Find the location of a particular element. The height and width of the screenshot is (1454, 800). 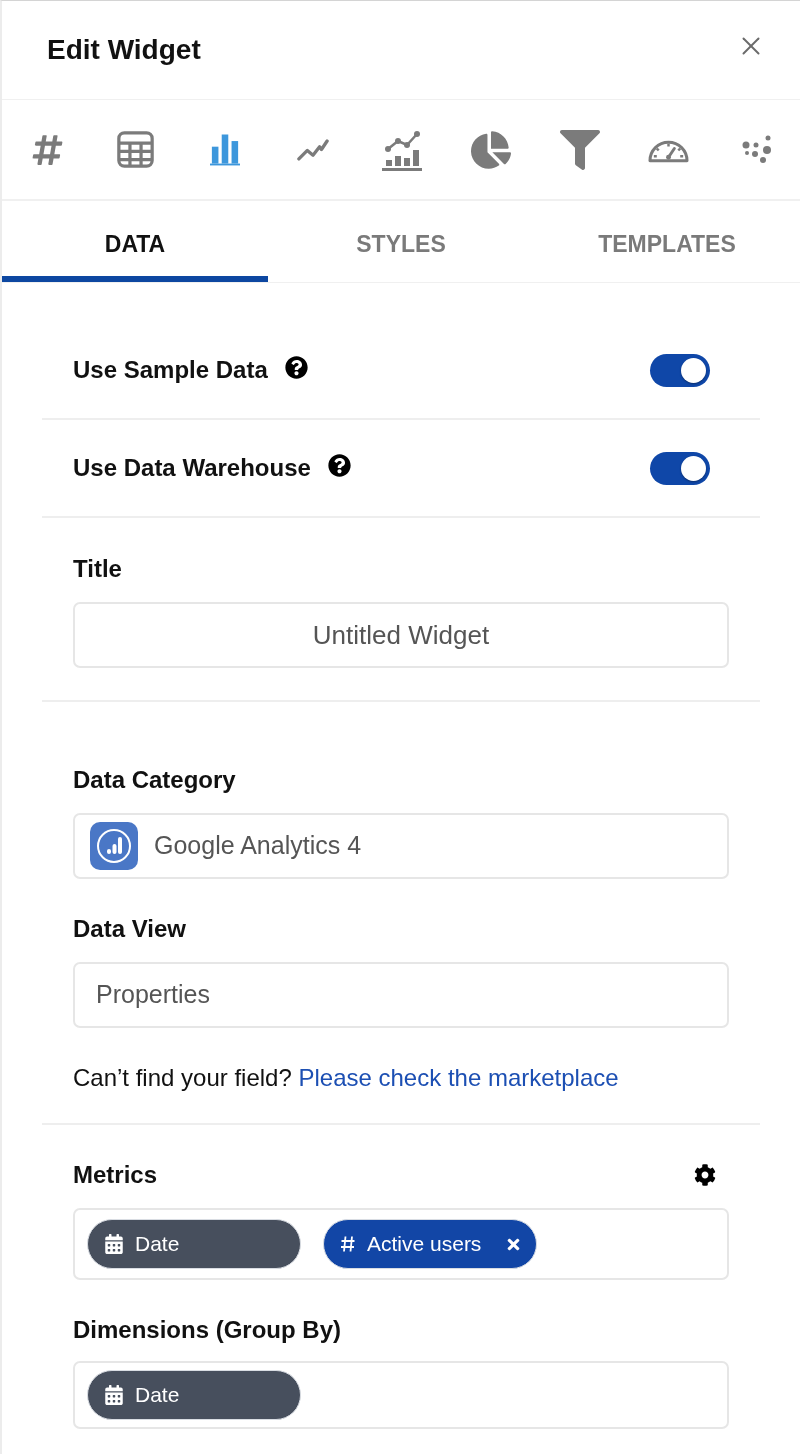

metric-chip: Active users is located at coordinates (430, 1244).